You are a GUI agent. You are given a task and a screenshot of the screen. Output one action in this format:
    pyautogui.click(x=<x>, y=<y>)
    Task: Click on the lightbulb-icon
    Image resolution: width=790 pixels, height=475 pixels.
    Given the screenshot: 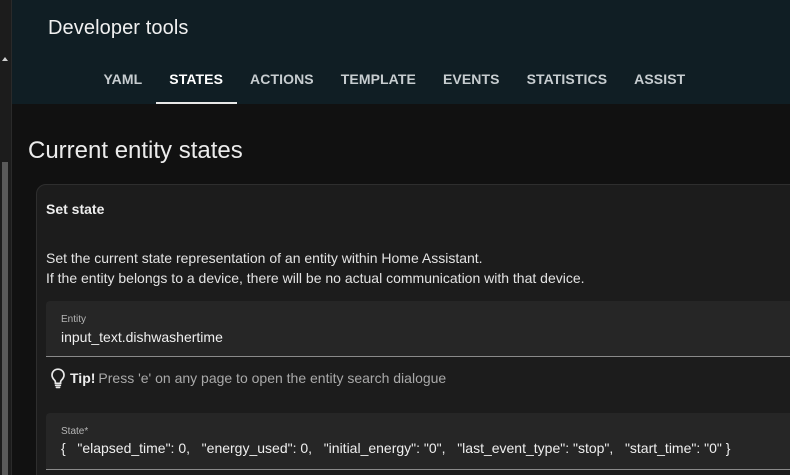 What is the action you would take?
    pyautogui.click(x=58, y=378)
    